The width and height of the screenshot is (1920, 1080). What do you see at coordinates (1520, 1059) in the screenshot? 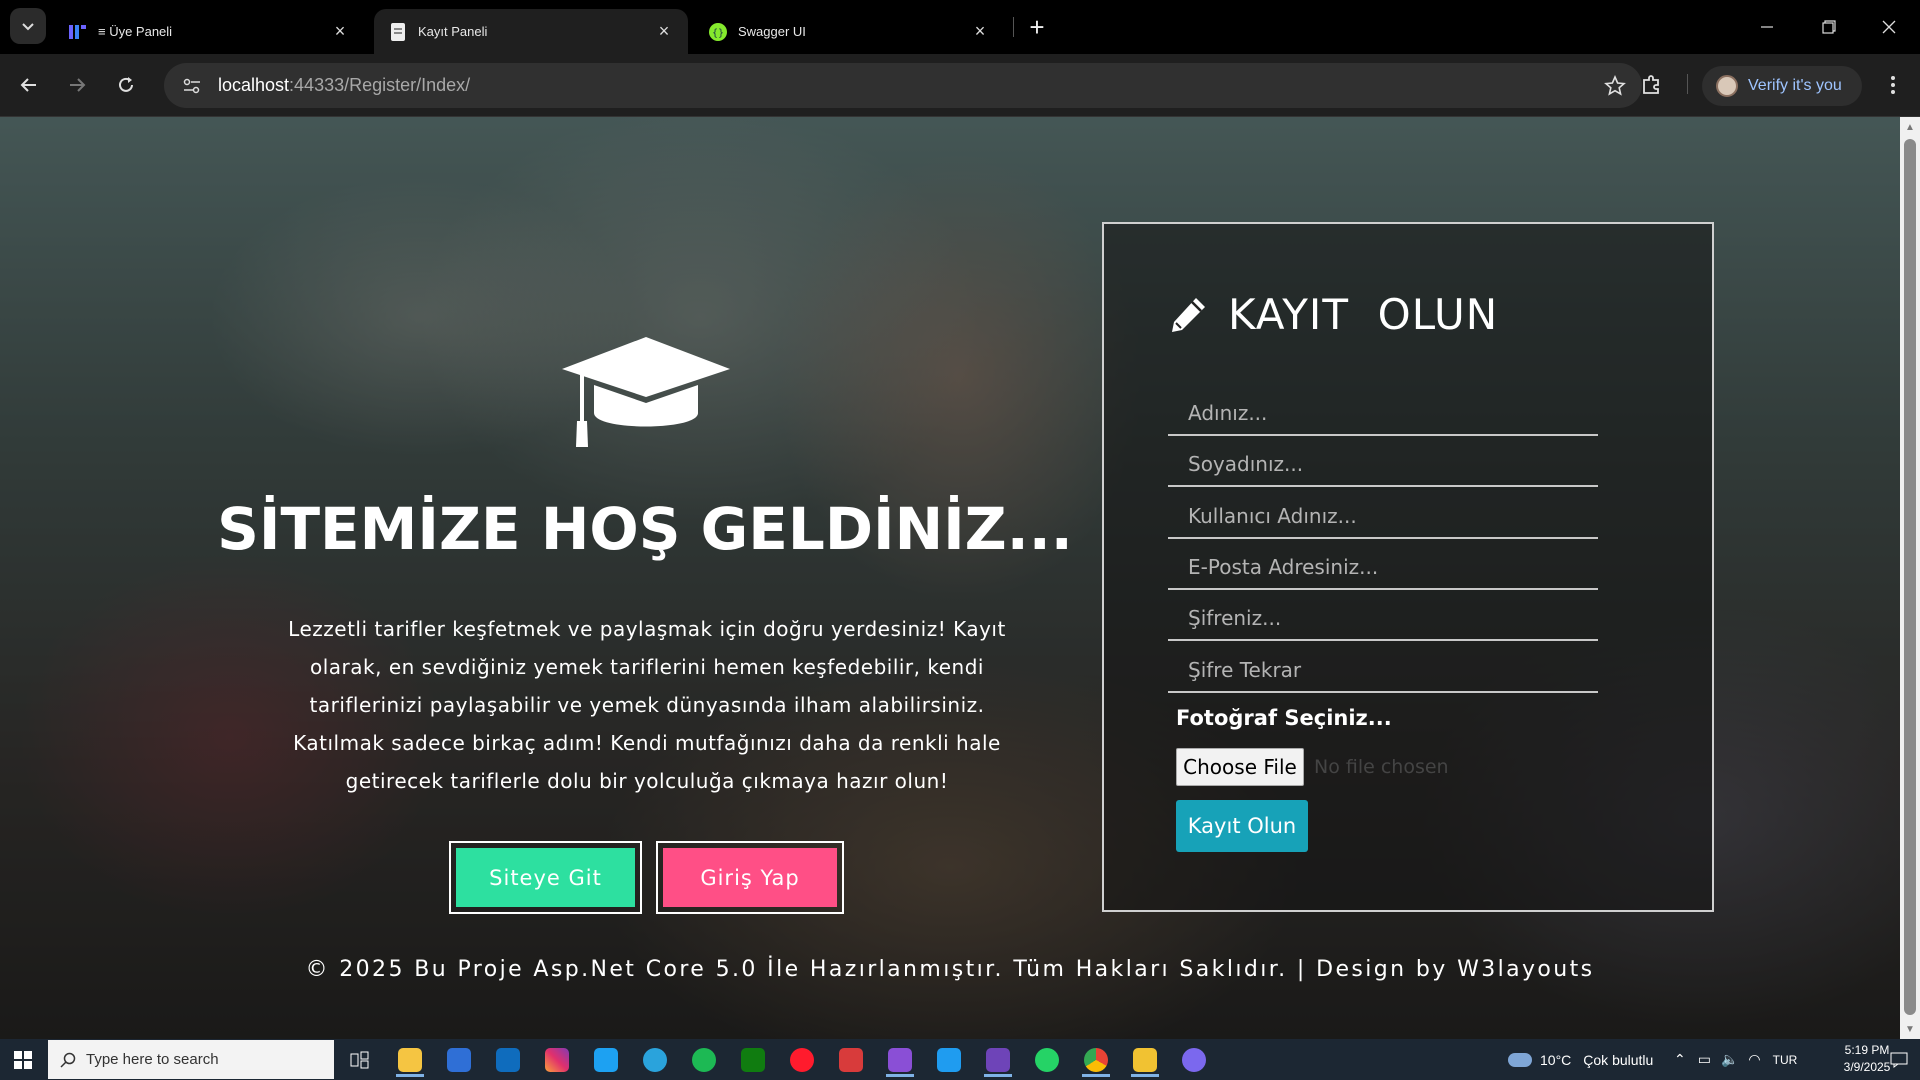
I see `cloud-icon` at bounding box center [1520, 1059].